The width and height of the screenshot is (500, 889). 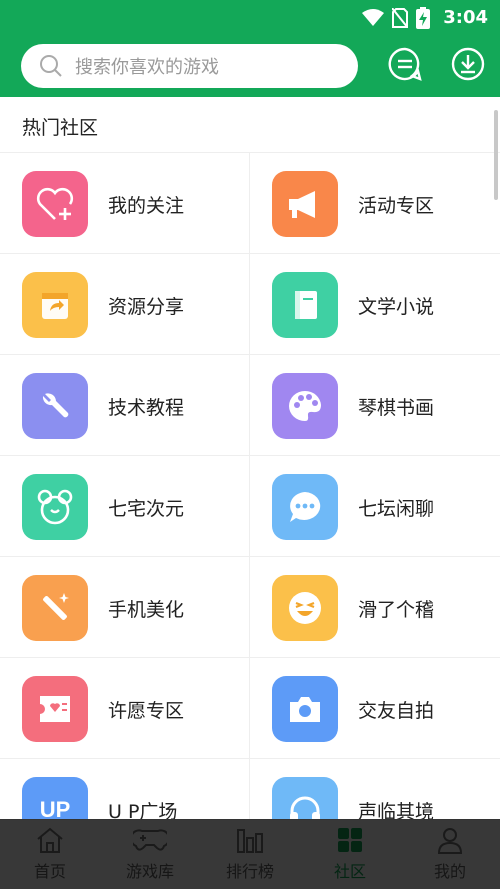 I want to click on camera-icon, so click(x=305, y=709).